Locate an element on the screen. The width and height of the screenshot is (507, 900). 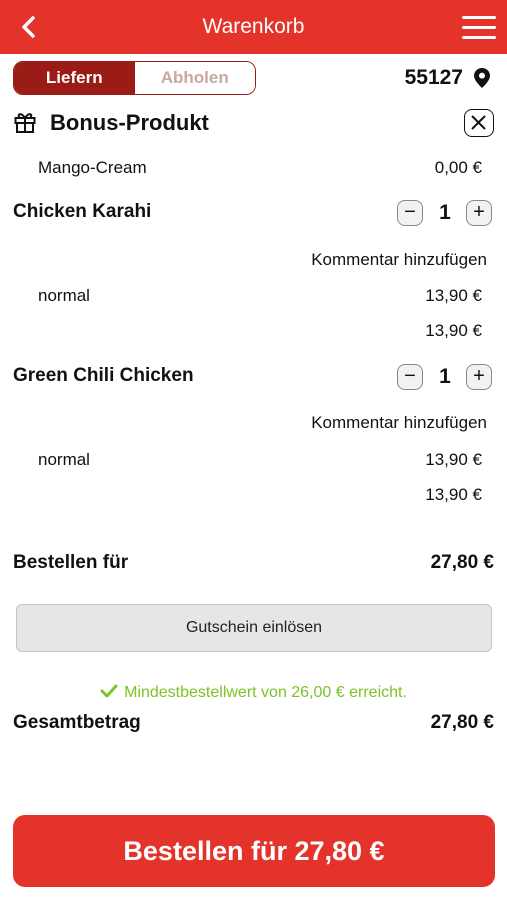
min-order-status: Mindestbestellwert von 26,00 € erreicht. is located at coordinates (253, 693).